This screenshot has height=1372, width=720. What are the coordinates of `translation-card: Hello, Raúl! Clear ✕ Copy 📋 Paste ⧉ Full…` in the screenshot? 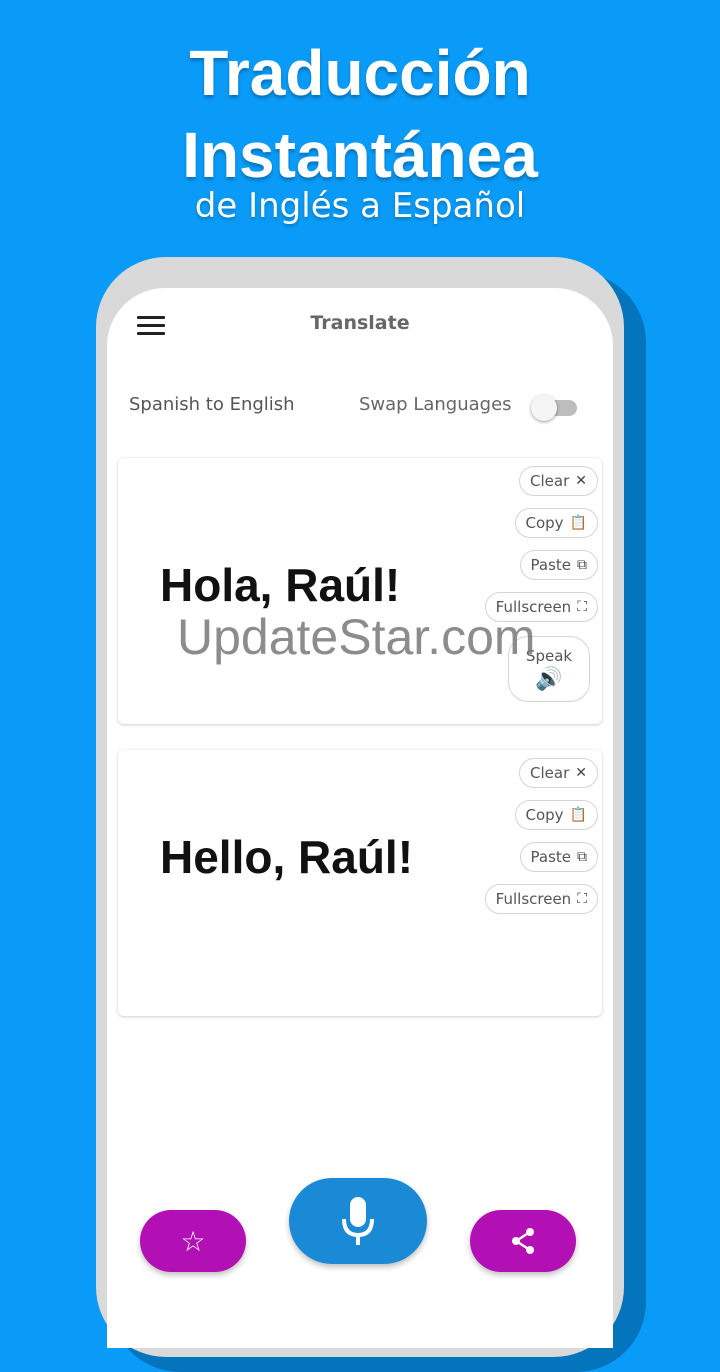 It's located at (360, 883).